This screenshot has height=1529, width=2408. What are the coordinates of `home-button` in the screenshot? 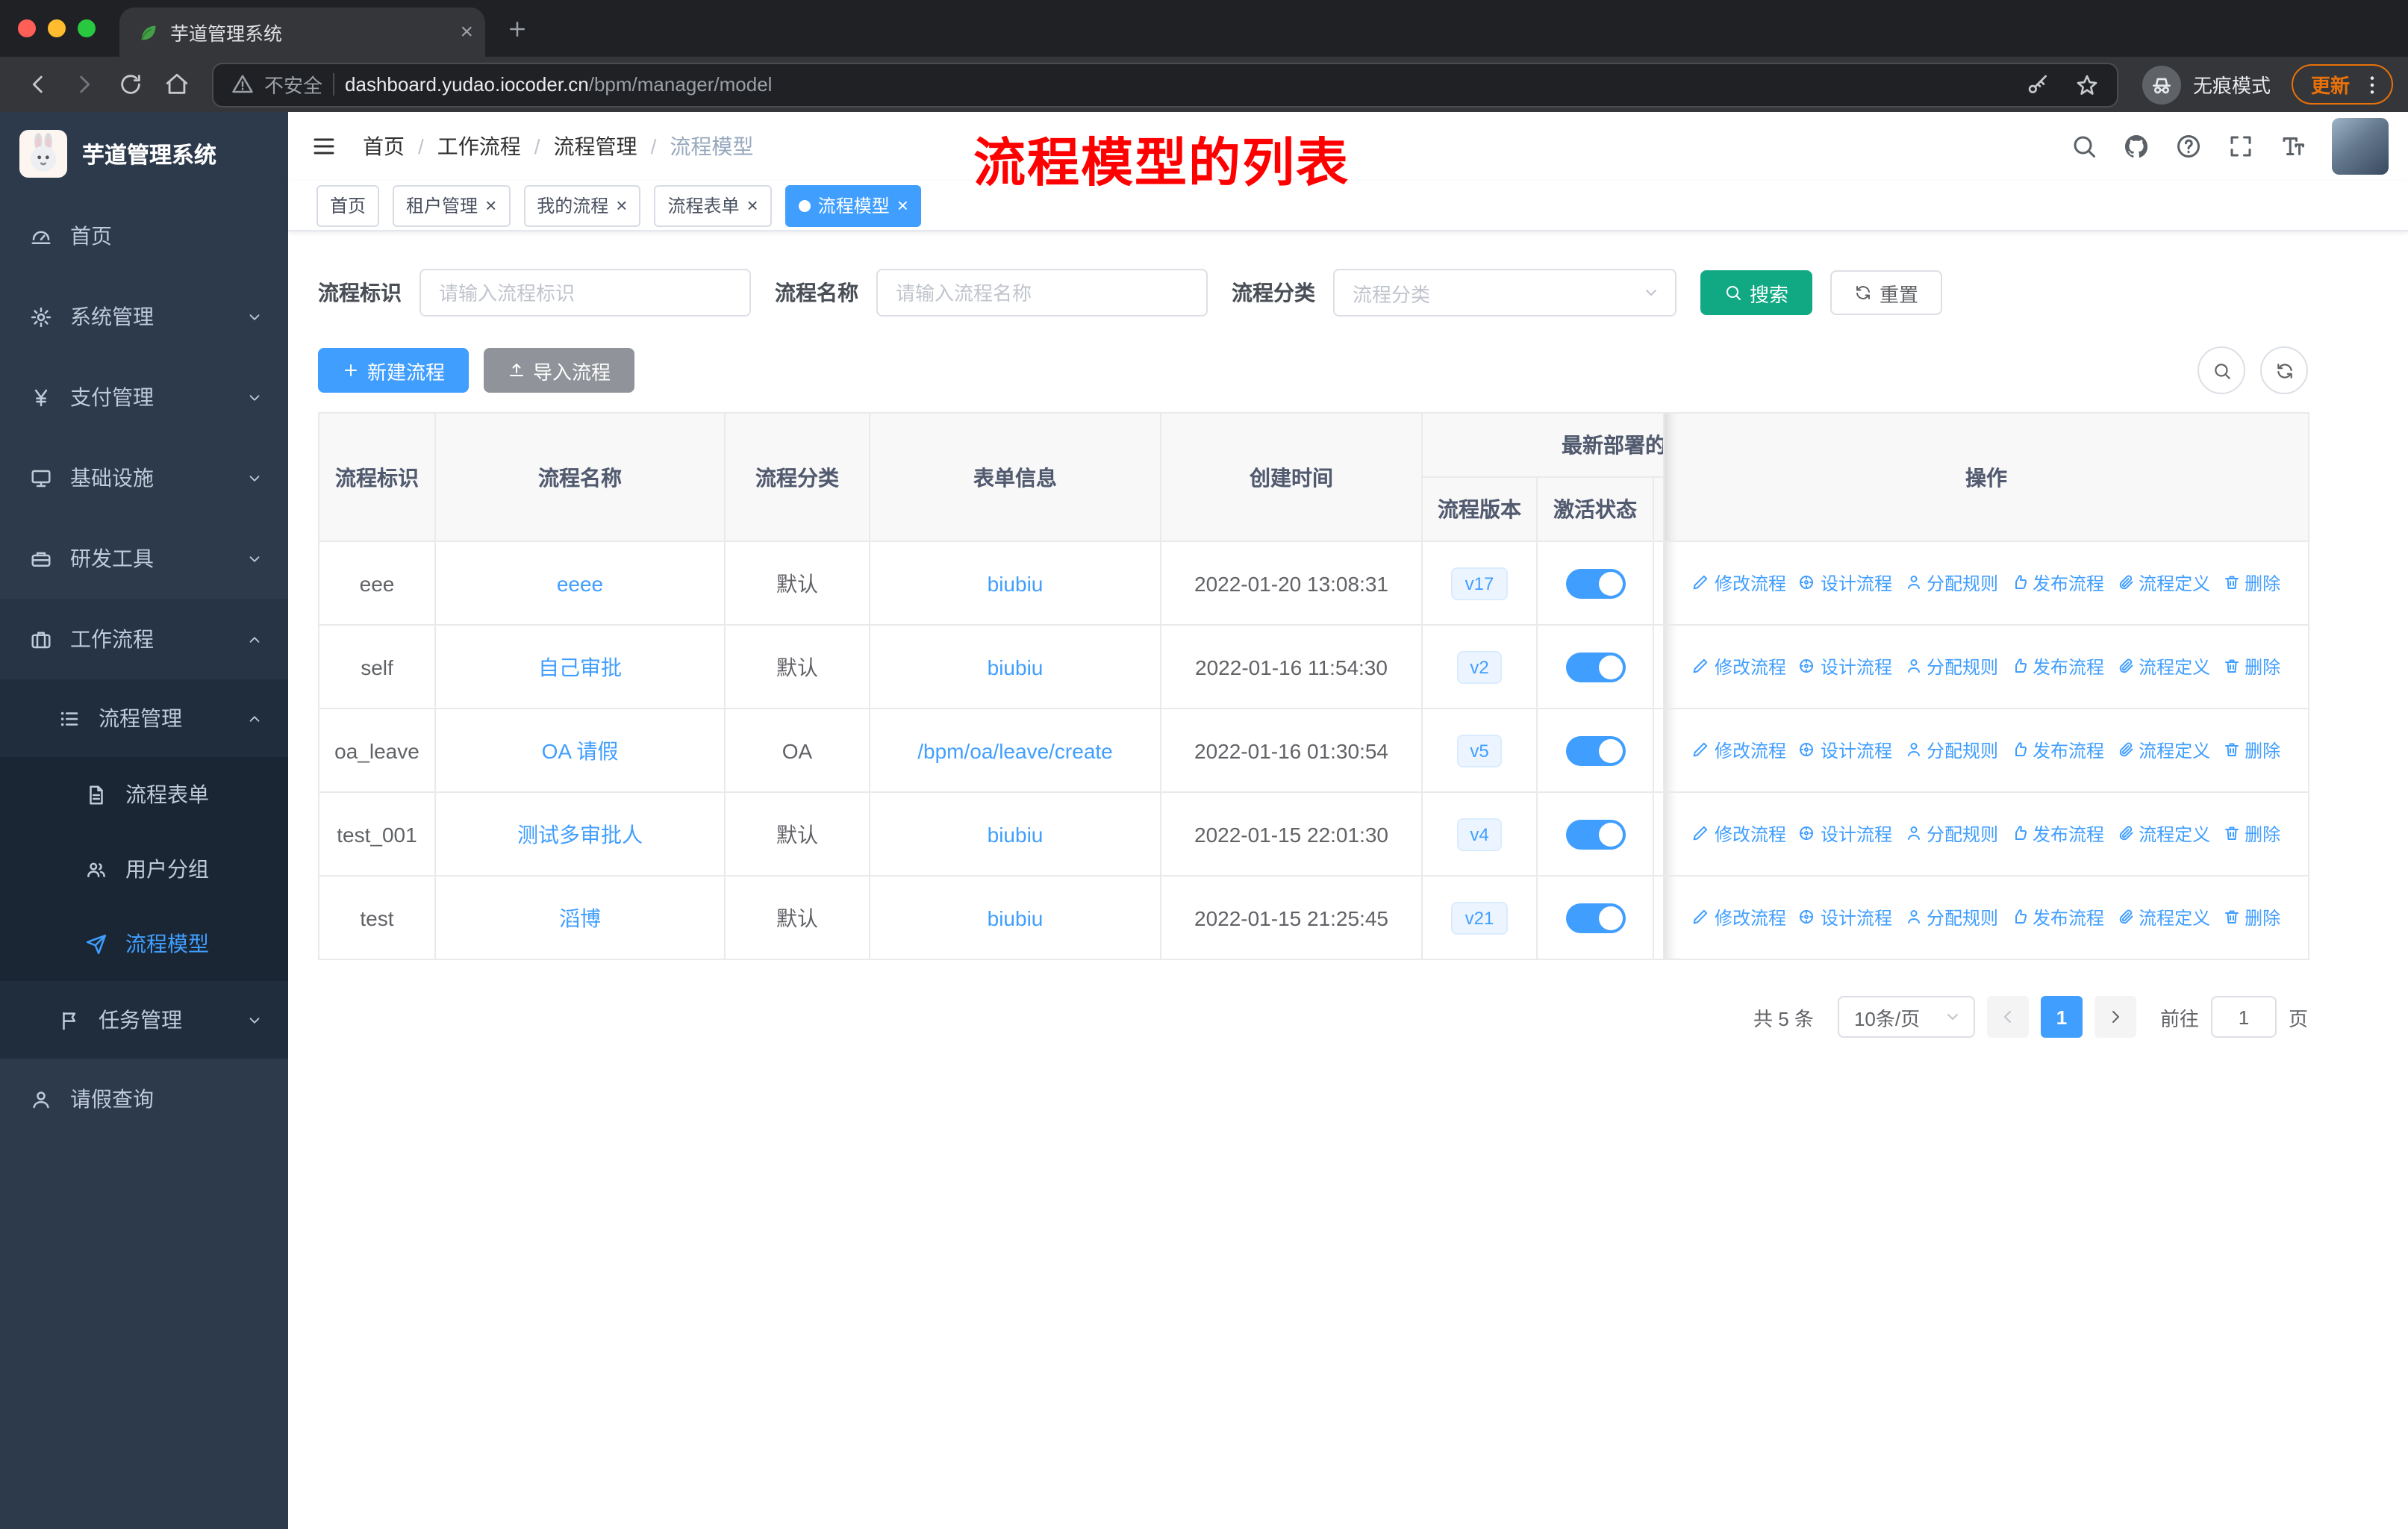 It's located at (177, 84).